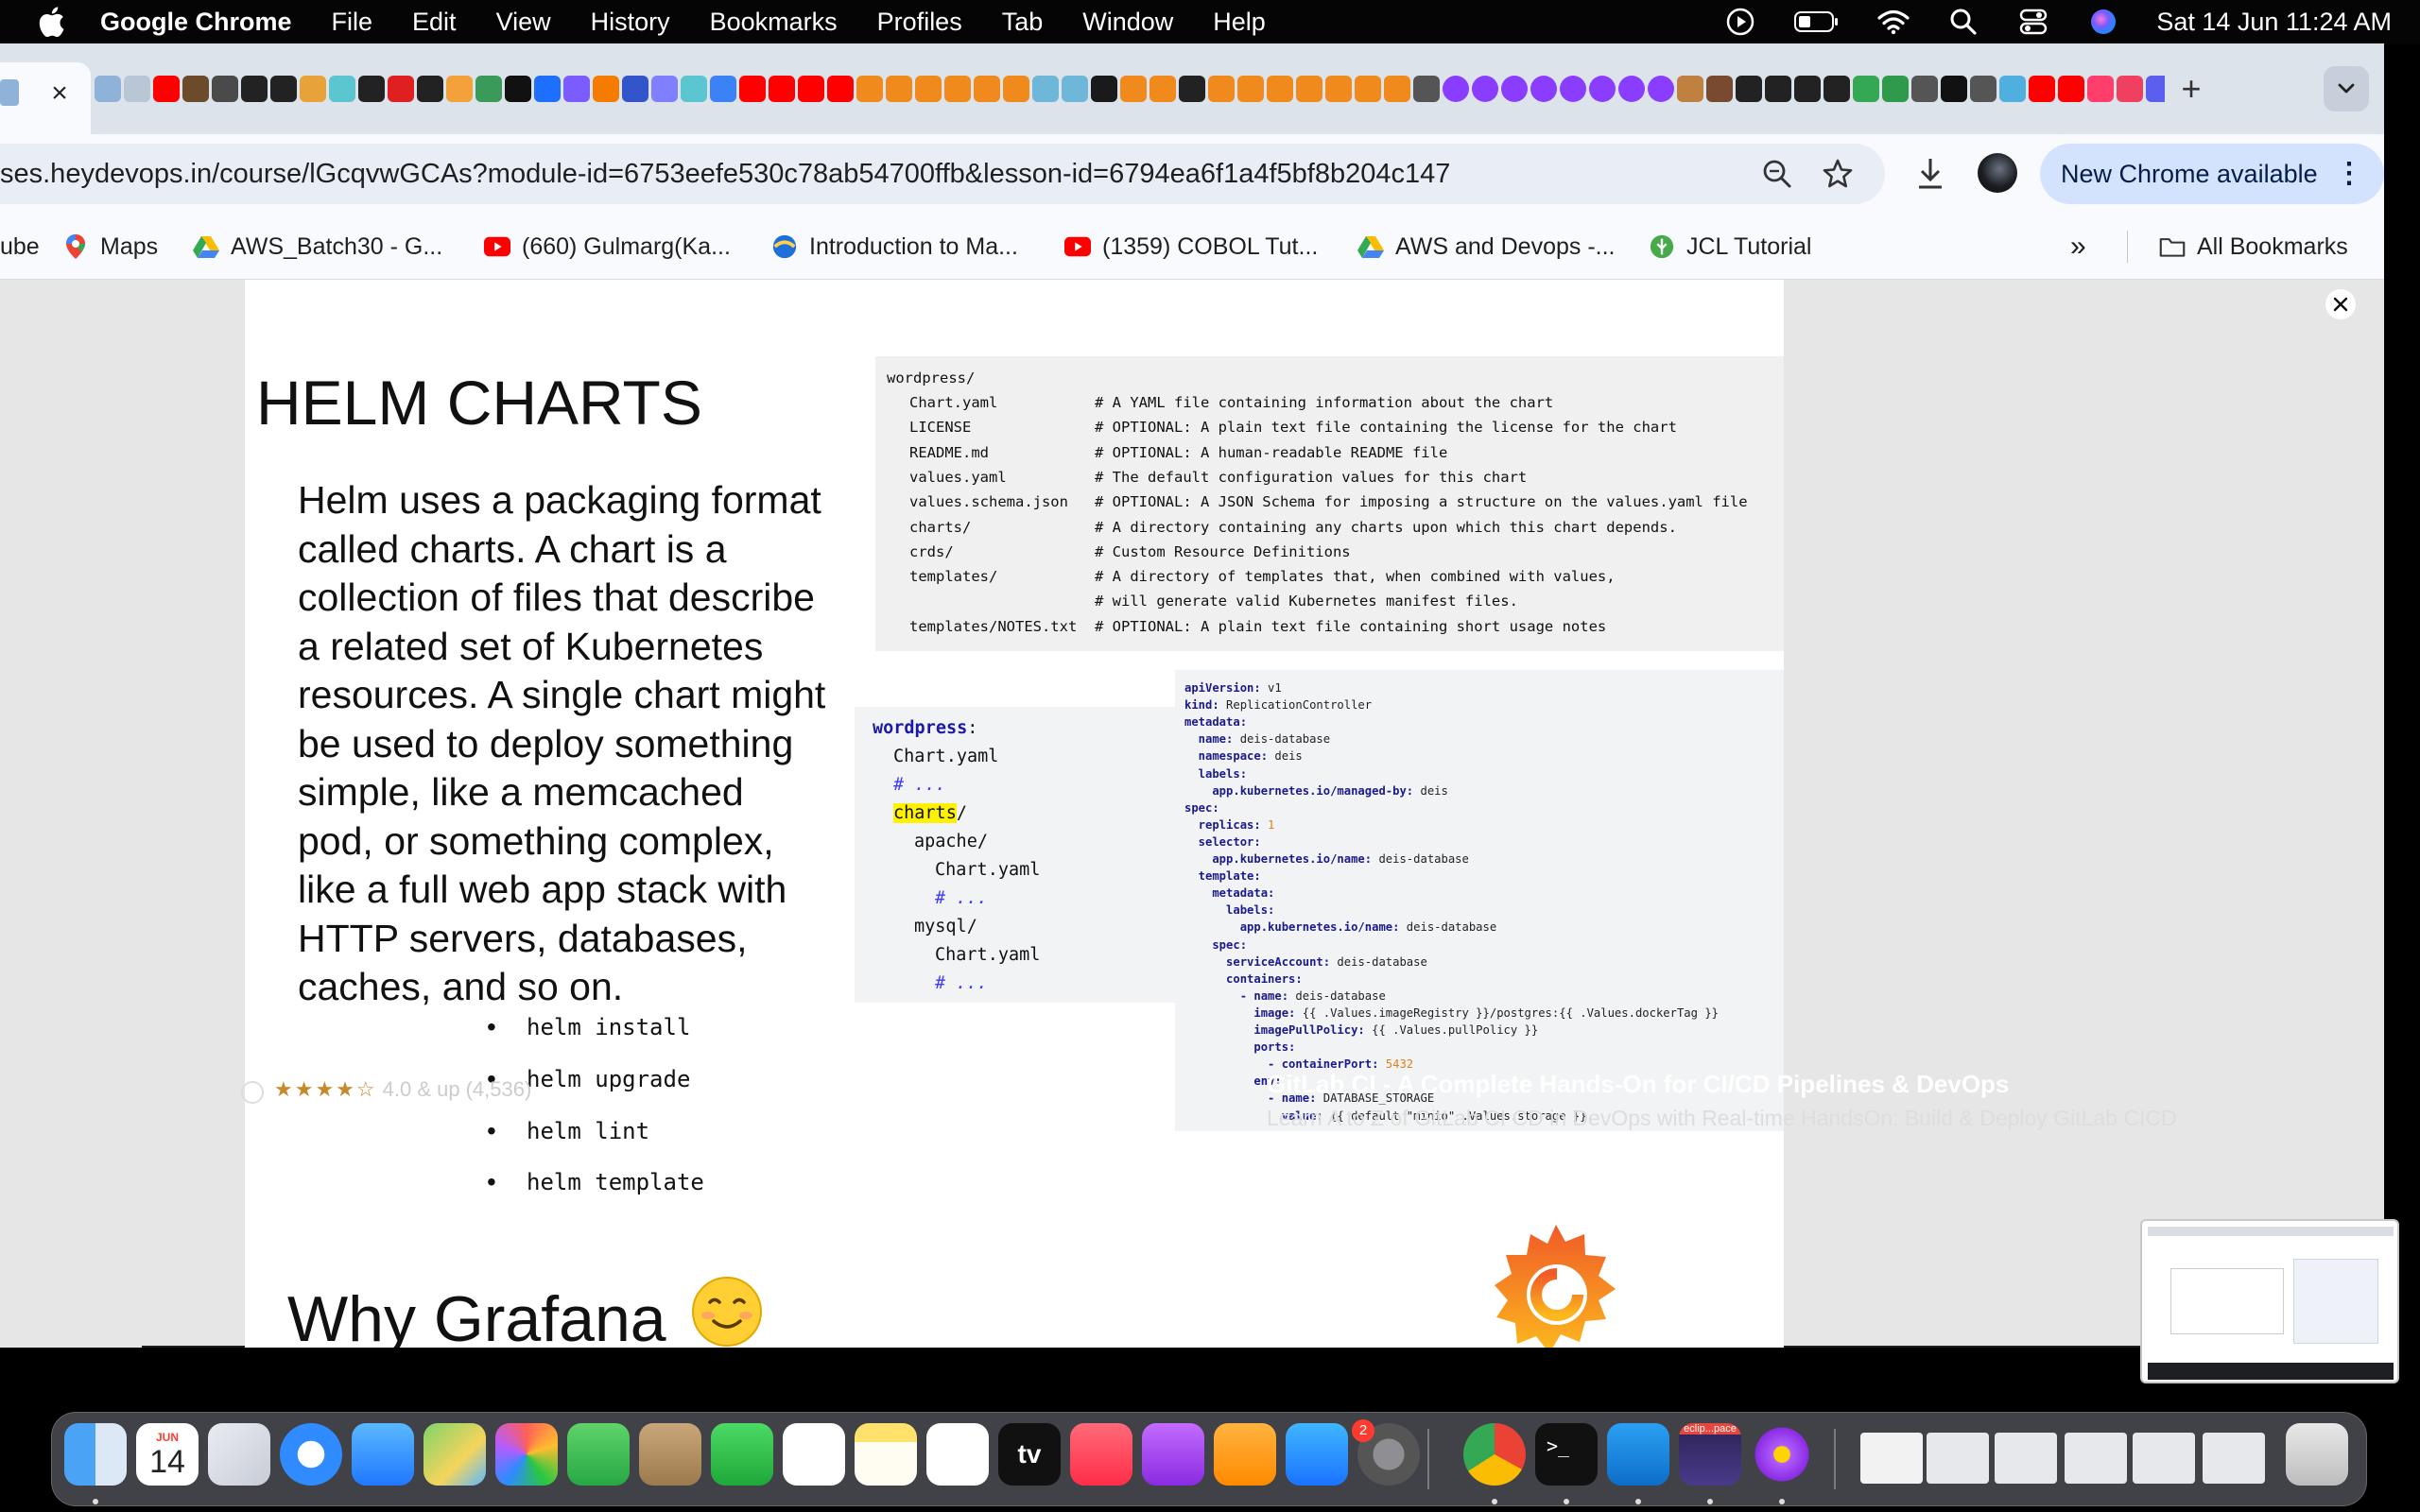 This screenshot has width=2420, height=1512. I want to click on menu-history: History, so click(630, 22).